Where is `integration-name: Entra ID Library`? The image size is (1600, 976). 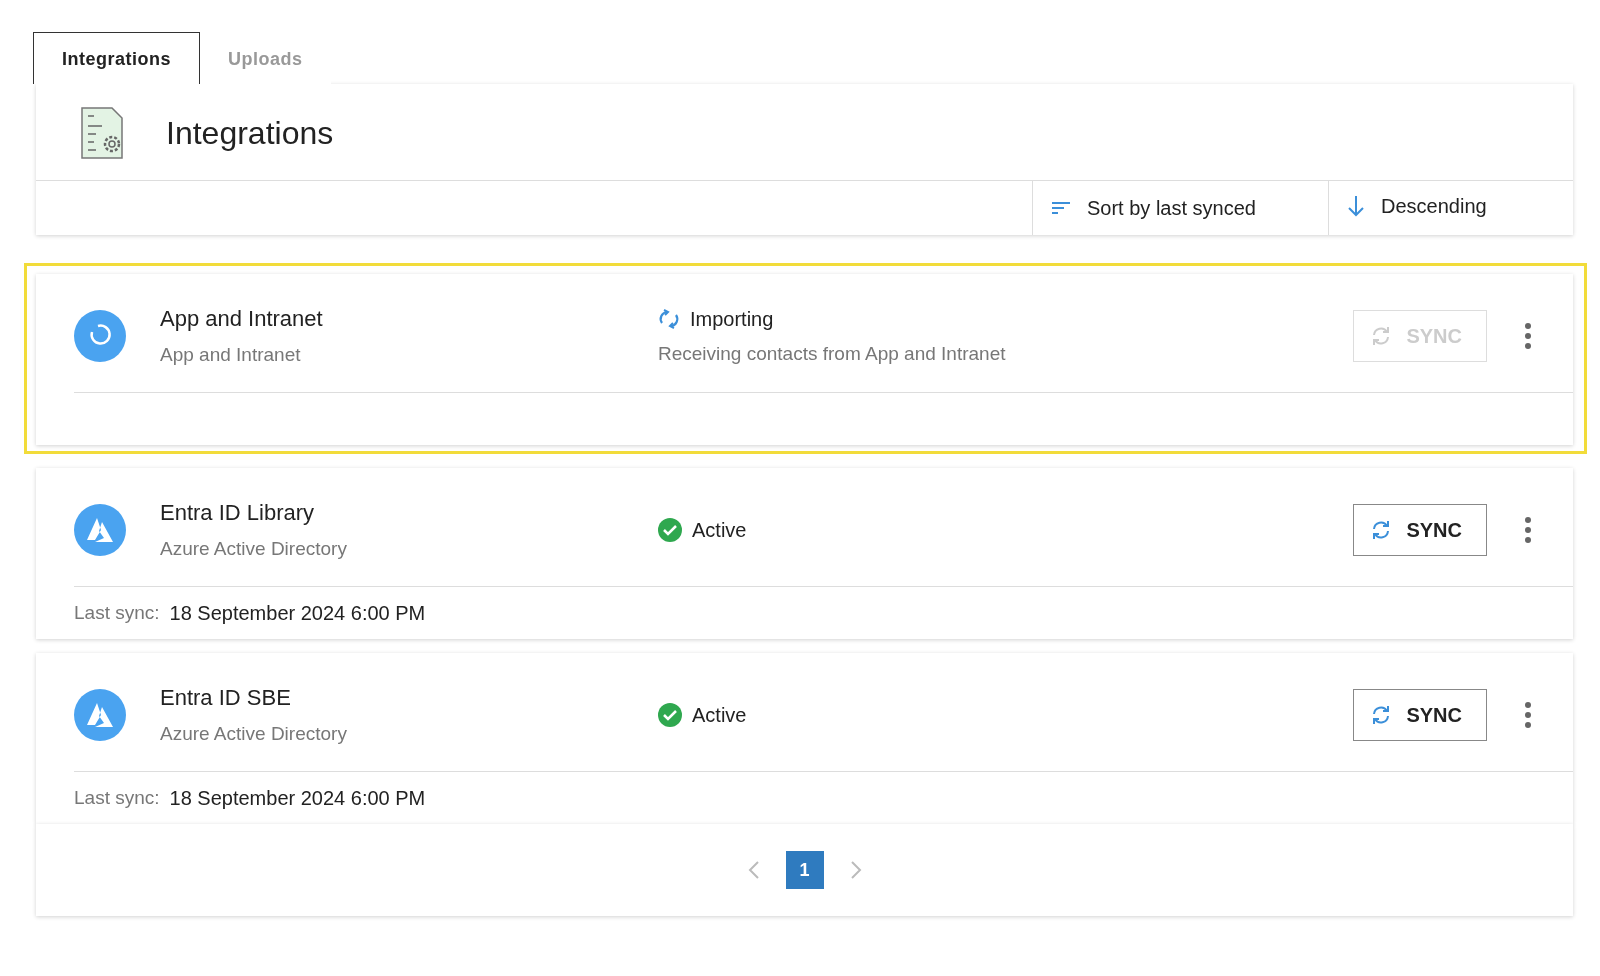
integration-name: Entra ID Library is located at coordinates (238, 513).